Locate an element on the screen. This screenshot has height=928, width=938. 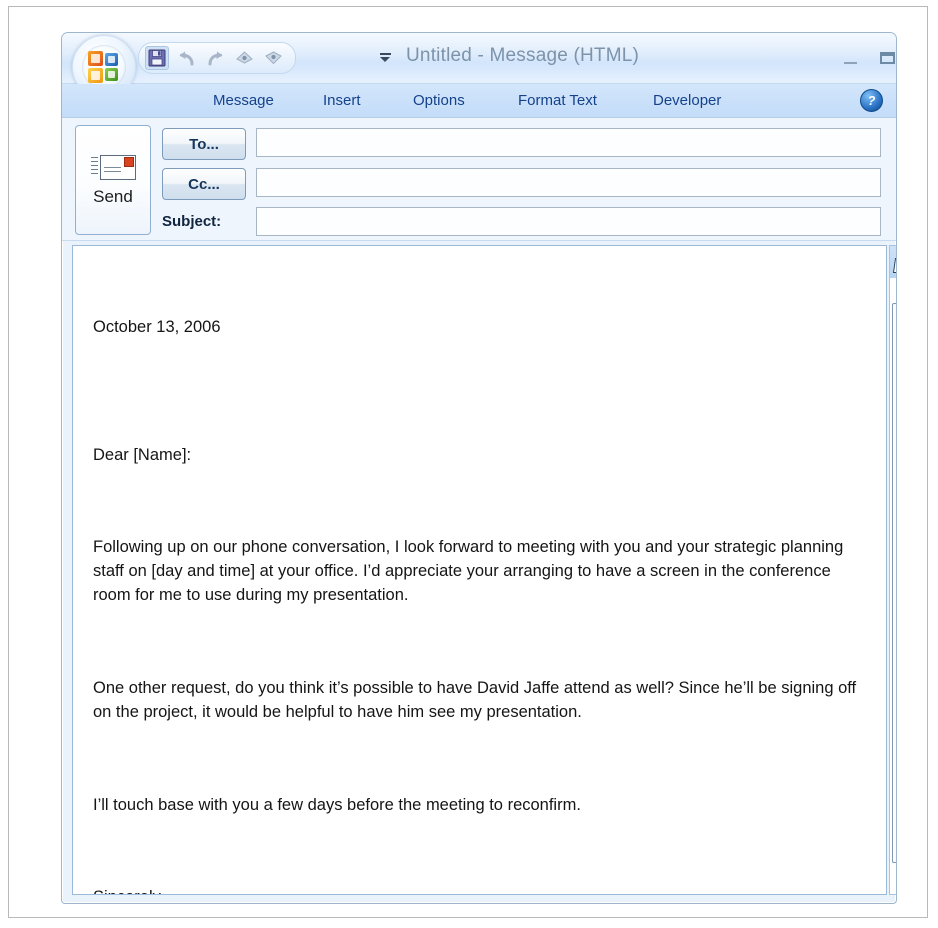
subject-label: Subject: is located at coordinates (192, 221).